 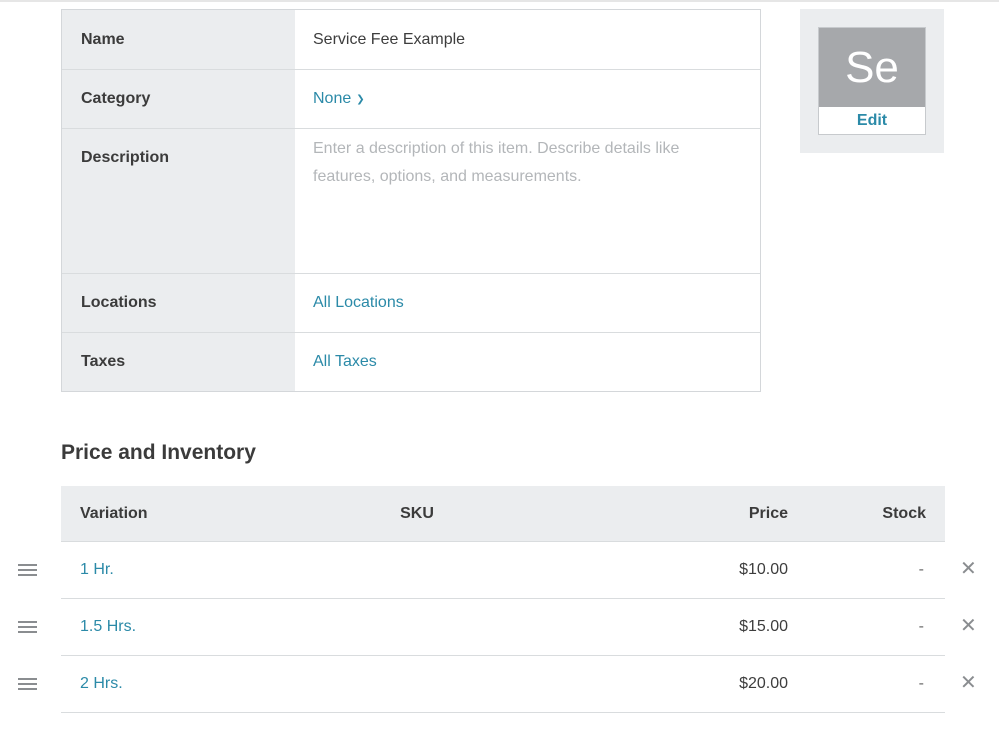 I want to click on variation-name: 2 Hrs., so click(x=196, y=684).